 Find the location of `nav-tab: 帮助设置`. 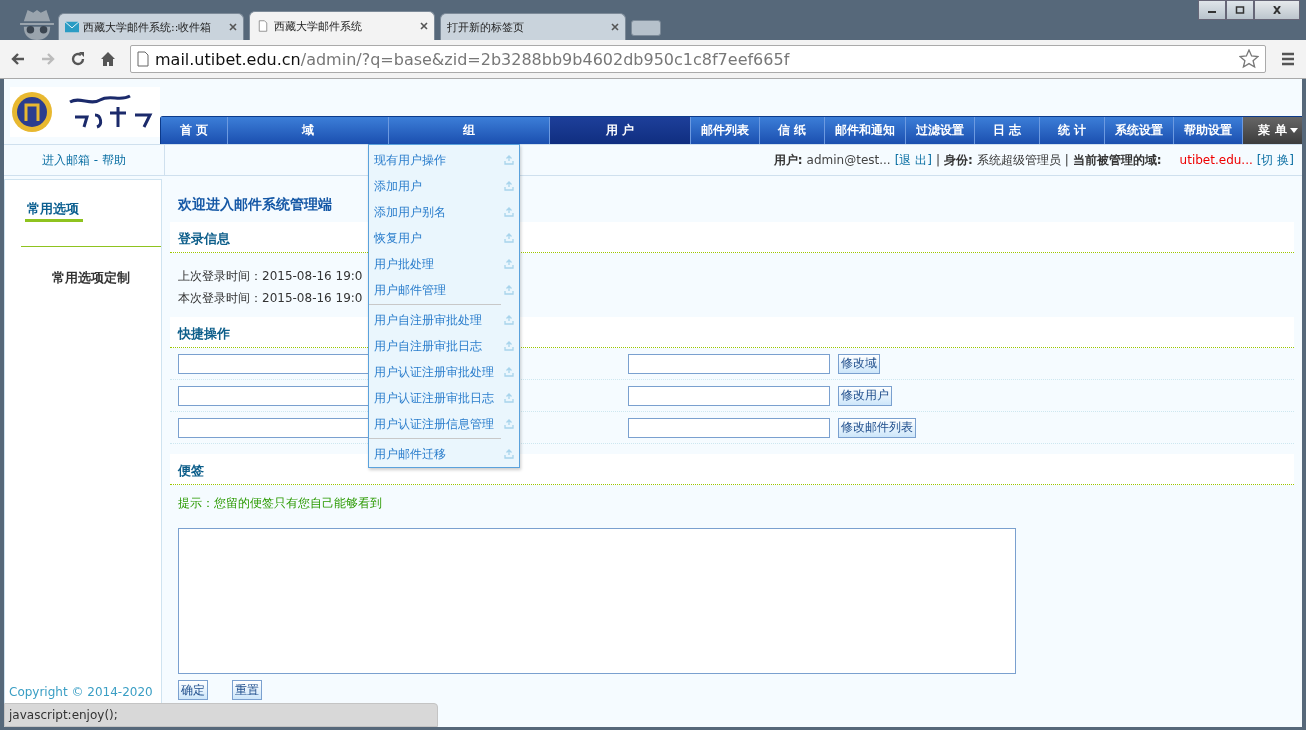

nav-tab: 帮助设置 is located at coordinates (1208, 130).